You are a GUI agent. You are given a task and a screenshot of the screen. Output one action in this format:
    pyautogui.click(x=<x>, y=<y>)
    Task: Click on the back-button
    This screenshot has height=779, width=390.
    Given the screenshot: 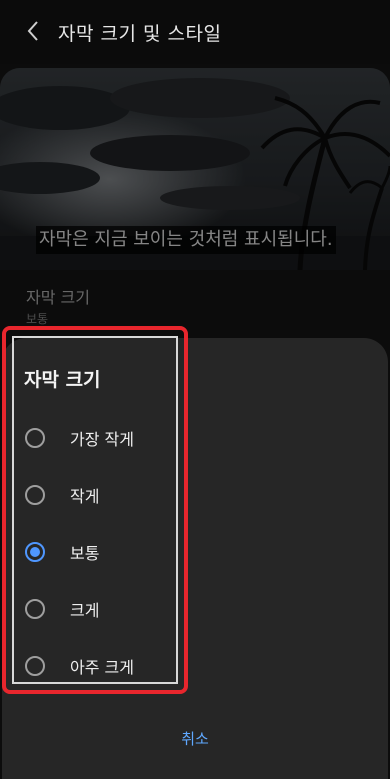 What is the action you would take?
    pyautogui.click(x=33, y=31)
    